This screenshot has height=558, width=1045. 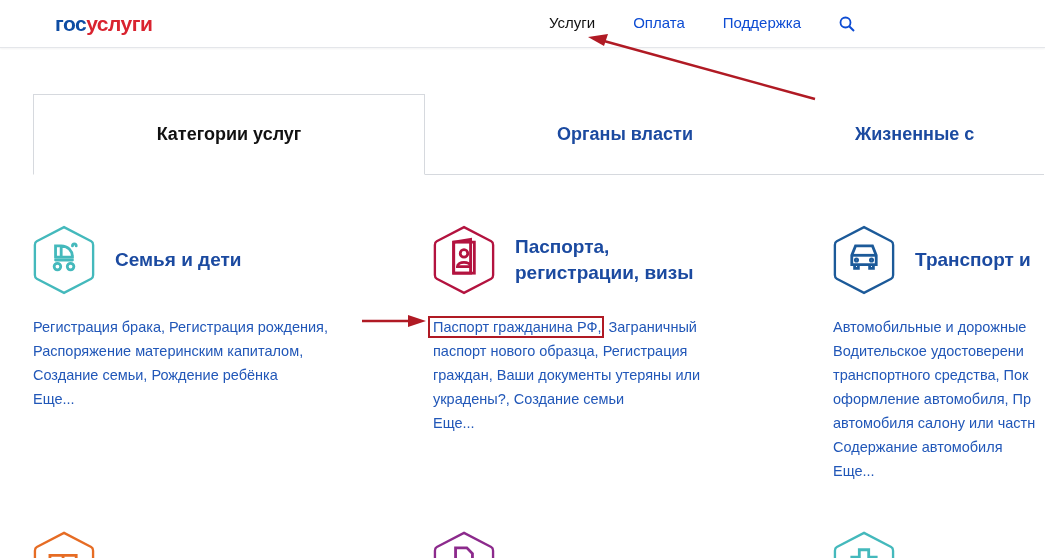 What do you see at coordinates (394, 321) in the screenshot?
I see `annotation-arrow` at bounding box center [394, 321].